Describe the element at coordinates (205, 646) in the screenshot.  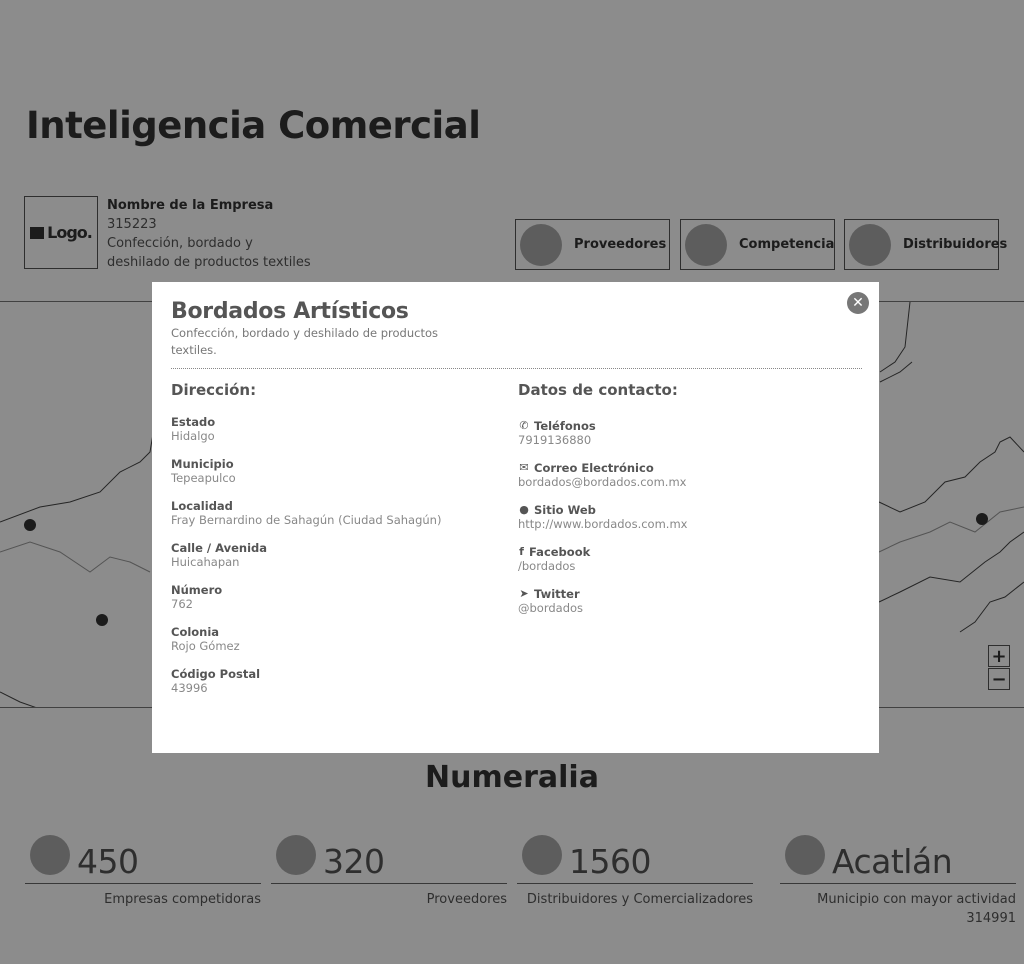
I see `field-value: Rojo Gómez` at that location.